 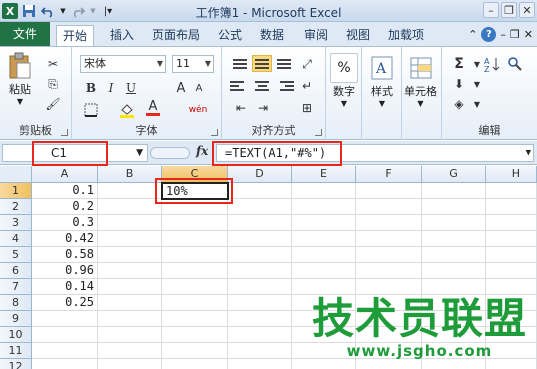 I want to click on styles-button: A 样式 ▼, so click(x=382, y=80).